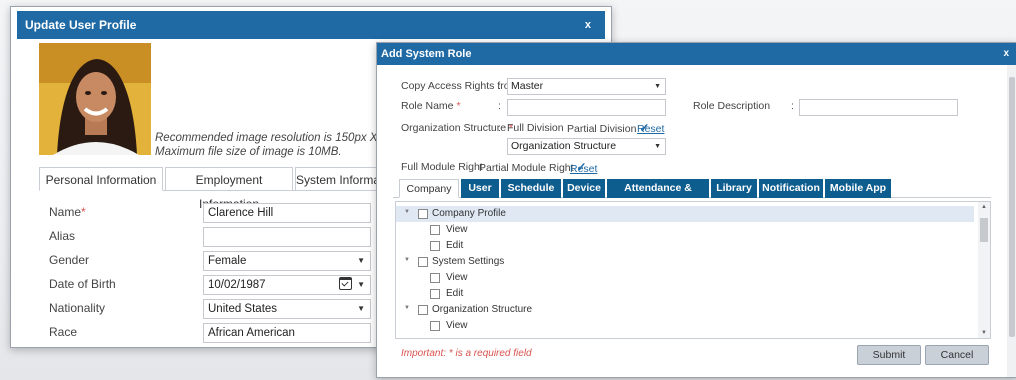 Image resolution: width=1016 pixels, height=380 pixels. I want to click on gender-row: Gender Female ▼, so click(214, 261).